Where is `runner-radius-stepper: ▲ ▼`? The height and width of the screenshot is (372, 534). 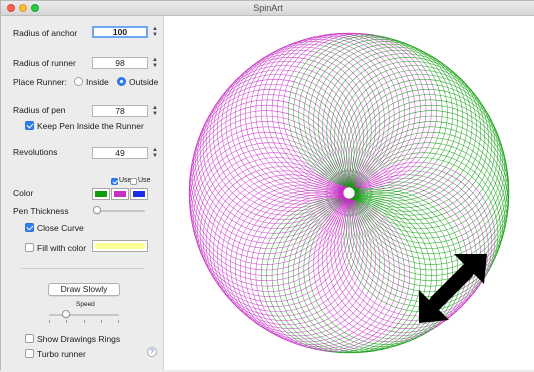 runner-radius-stepper: ▲ ▼ is located at coordinates (155, 63).